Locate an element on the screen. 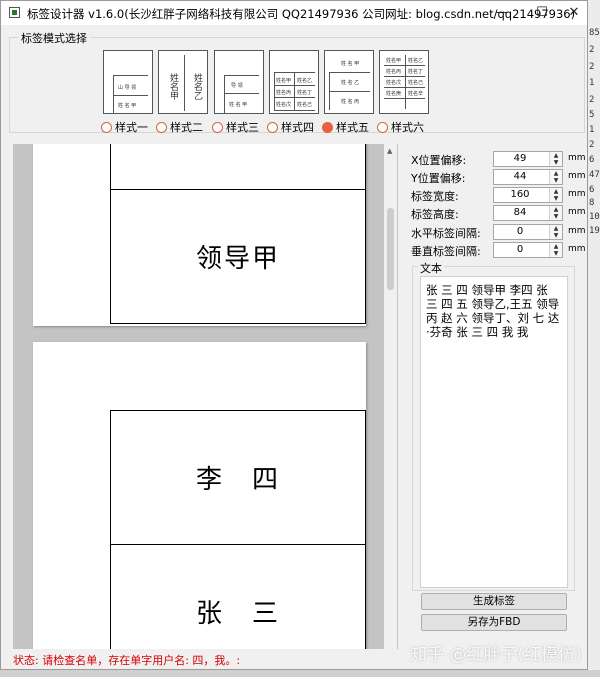 This screenshot has height=677, width=600. style-5-thumbnail: 姓 名 甲 姓 名 乙 姓 名 丙 is located at coordinates (349, 82).